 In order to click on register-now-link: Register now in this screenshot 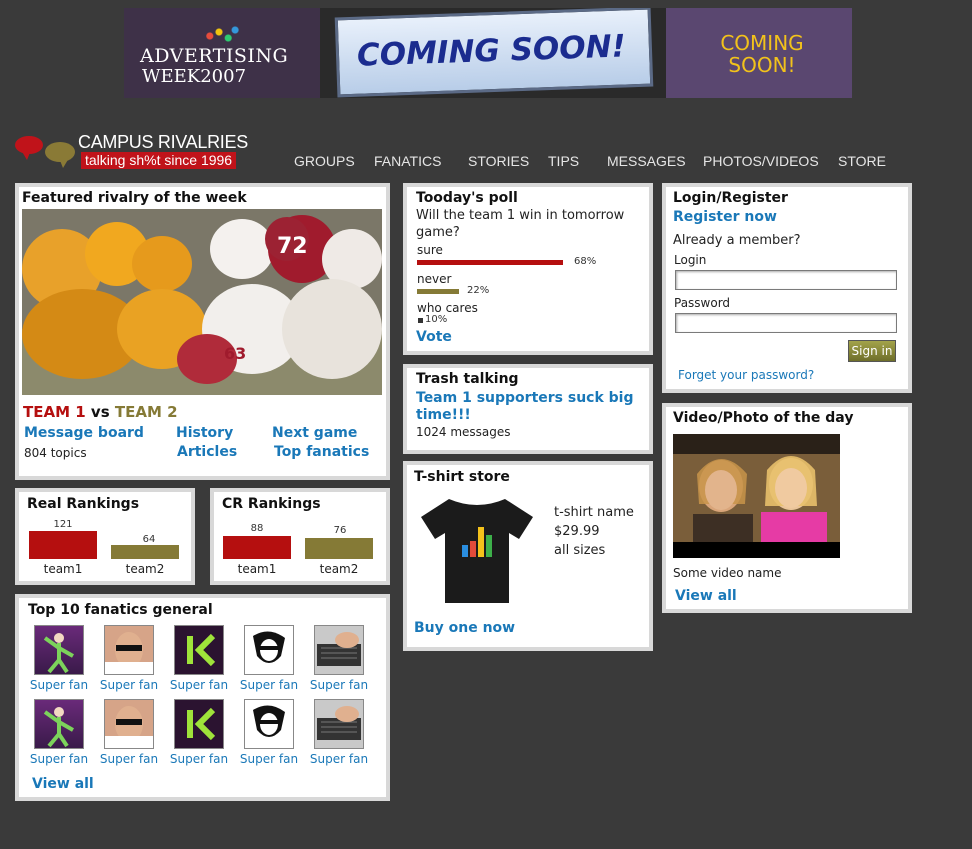, I will do `click(725, 217)`.